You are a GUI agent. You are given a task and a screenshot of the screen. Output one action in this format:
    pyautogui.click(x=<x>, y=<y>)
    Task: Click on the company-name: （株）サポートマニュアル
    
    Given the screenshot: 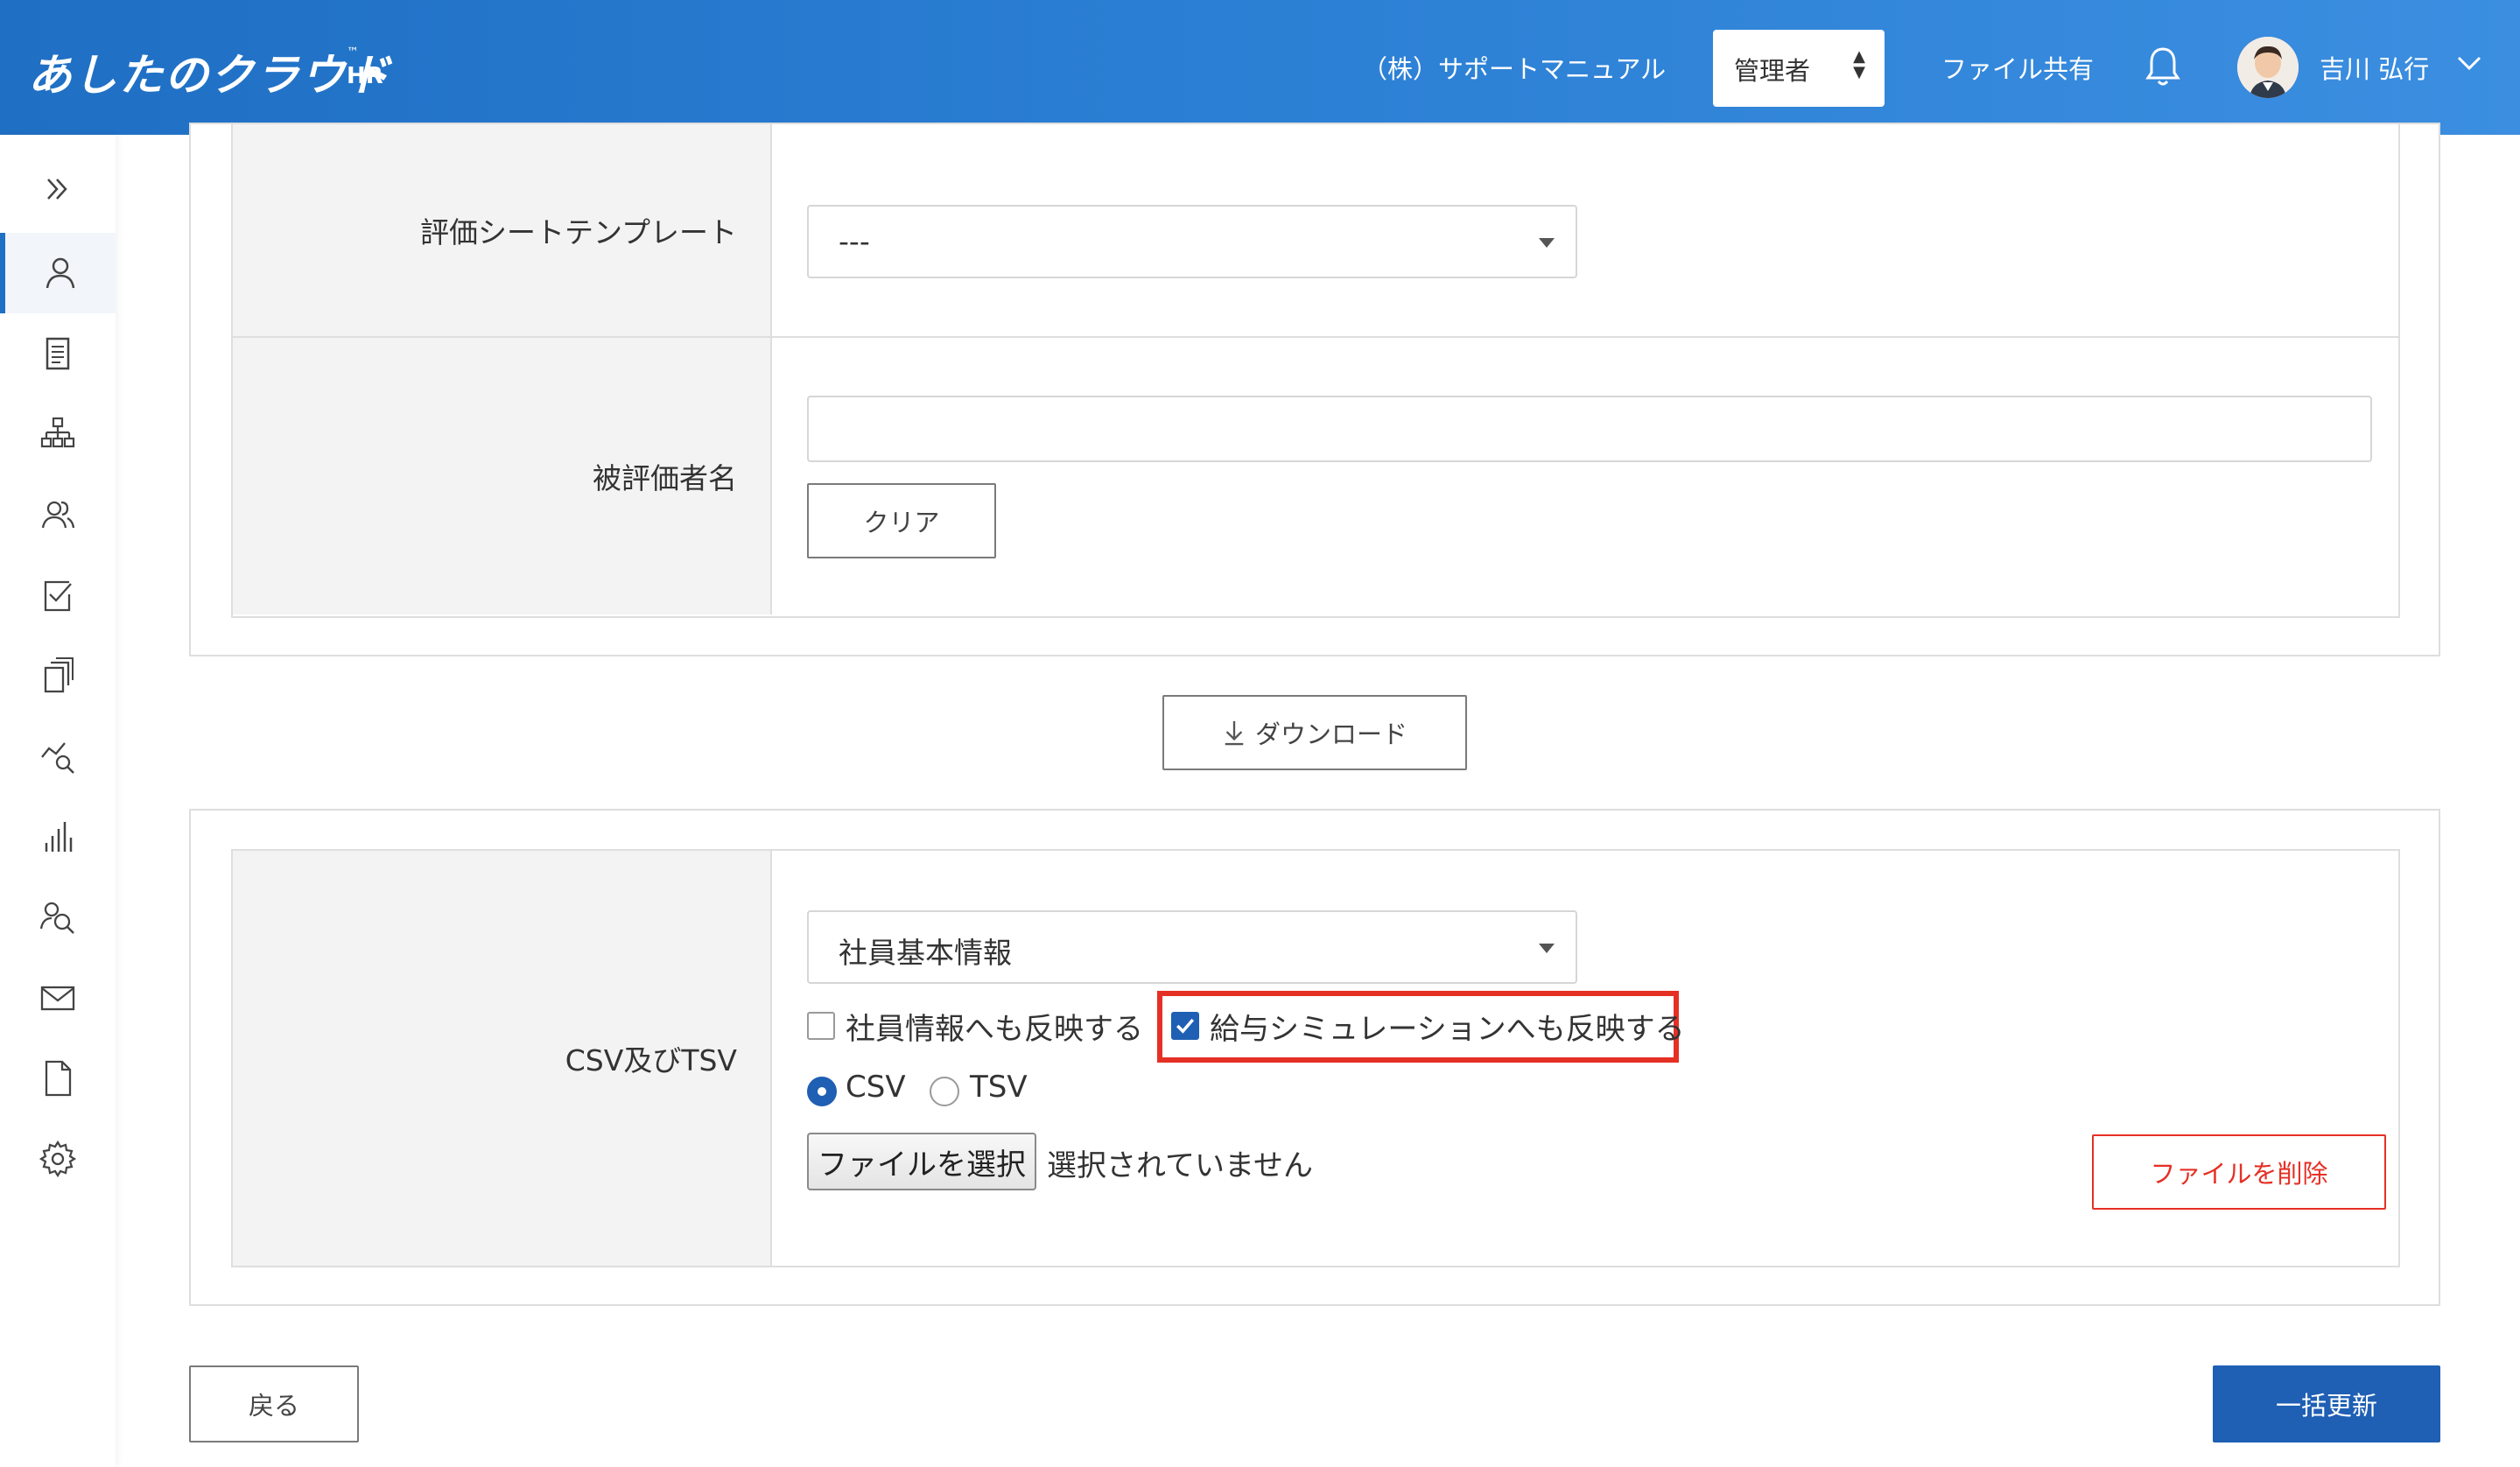 What is the action you would take?
    pyautogui.click(x=1514, y=67)
    